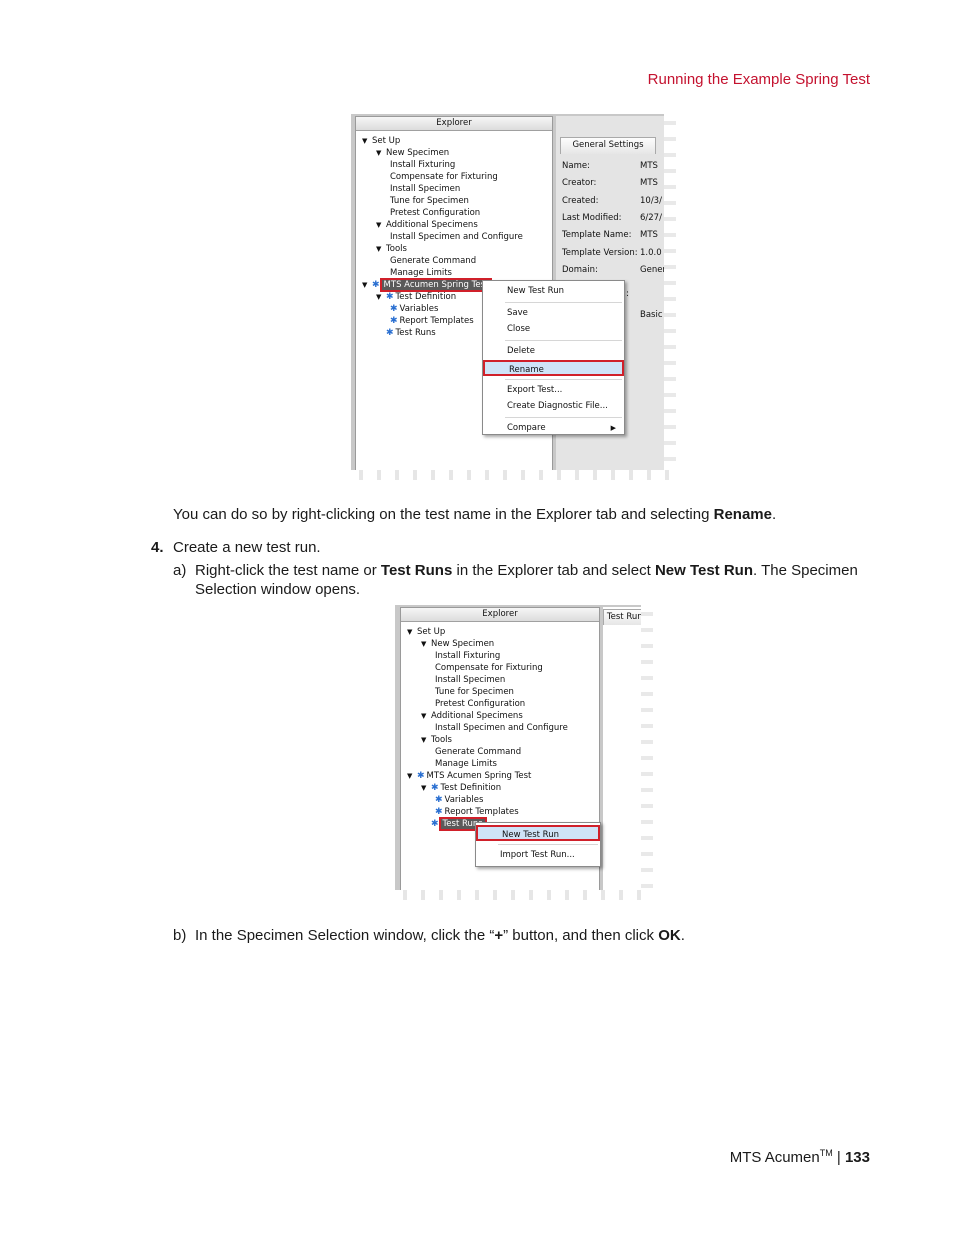  What do you see at coordinates (535, 291) in the screenshot?
I see `menu-item-label: New Test Run` at bounding box center [535, 291].